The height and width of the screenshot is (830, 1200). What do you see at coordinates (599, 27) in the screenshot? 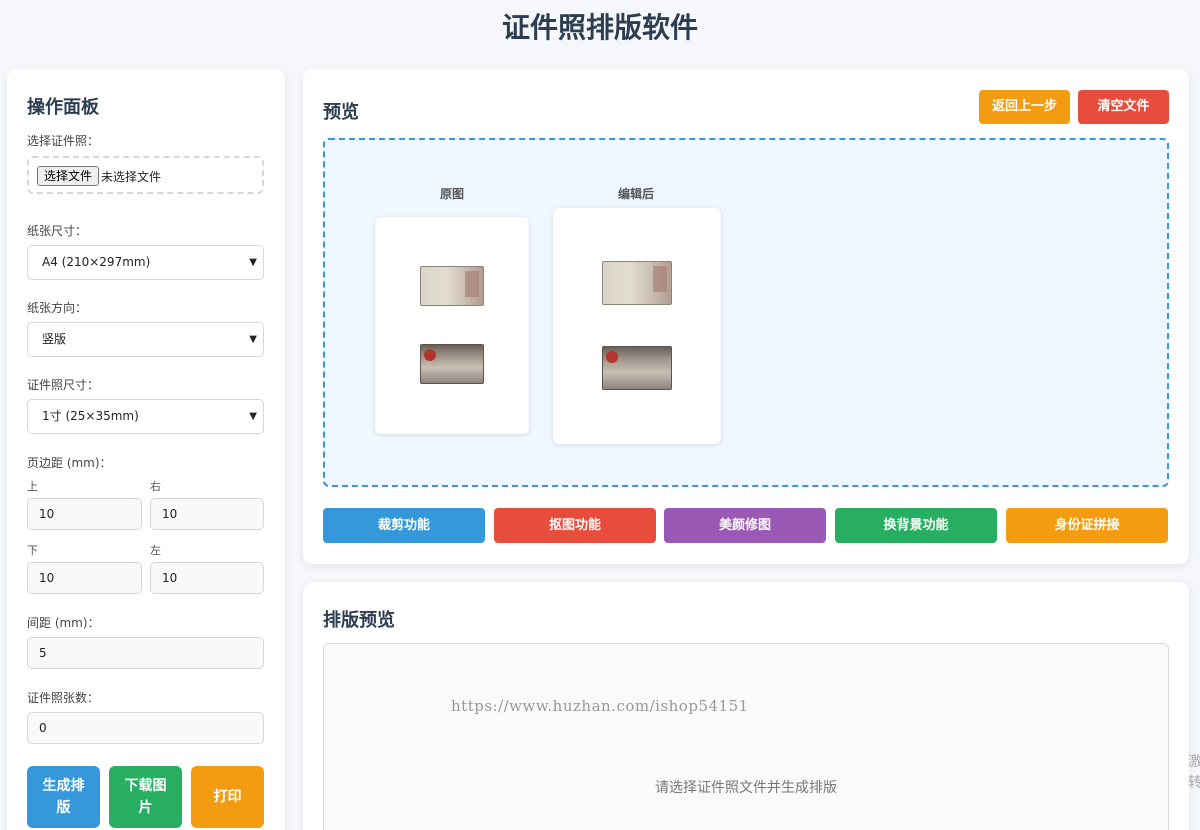
I see `app-title: 证件照排版软件` at bounding box center [599, 27].